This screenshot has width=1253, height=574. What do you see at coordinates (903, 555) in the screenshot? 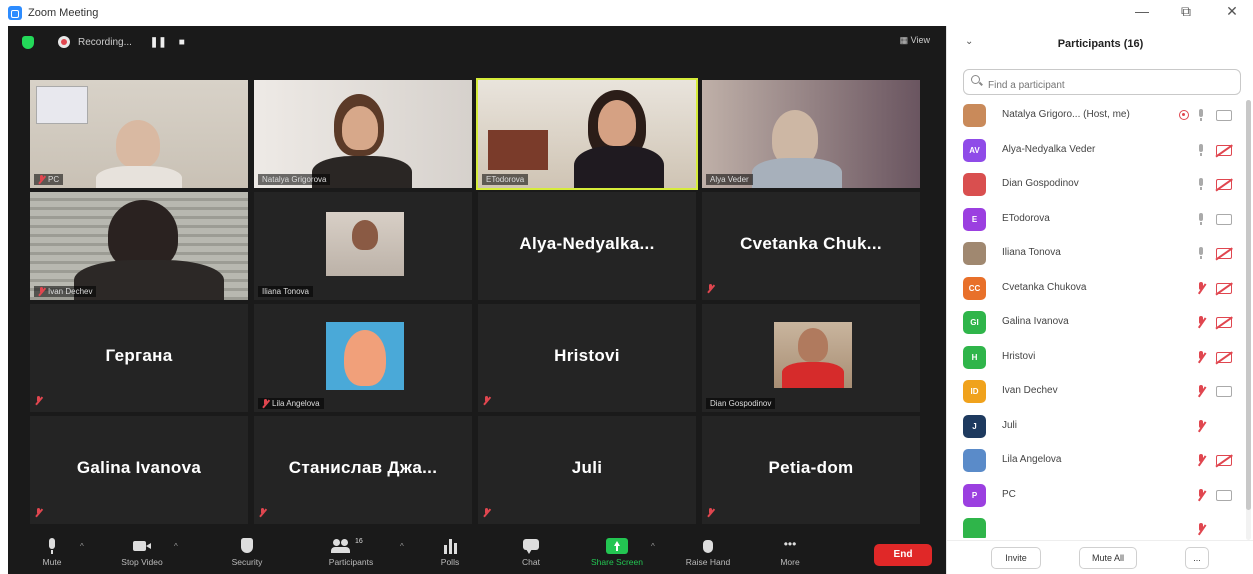
I see `end-meeting-button: End` at bounding box center [903, 555].